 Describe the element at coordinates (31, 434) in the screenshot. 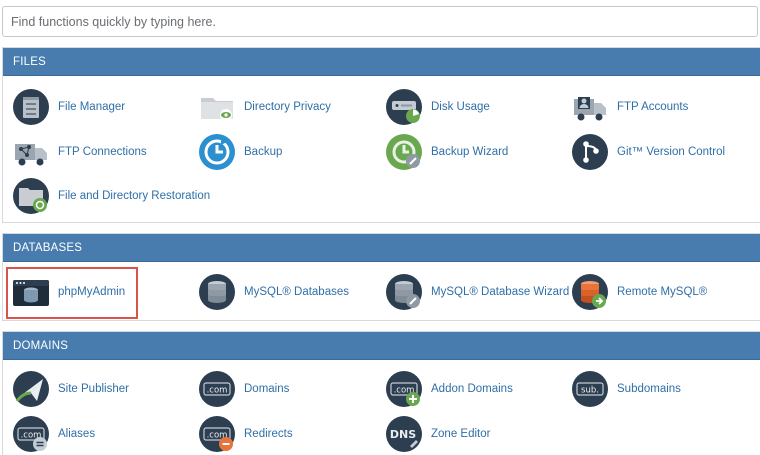

I see `aliases-icon: .com` at that location.